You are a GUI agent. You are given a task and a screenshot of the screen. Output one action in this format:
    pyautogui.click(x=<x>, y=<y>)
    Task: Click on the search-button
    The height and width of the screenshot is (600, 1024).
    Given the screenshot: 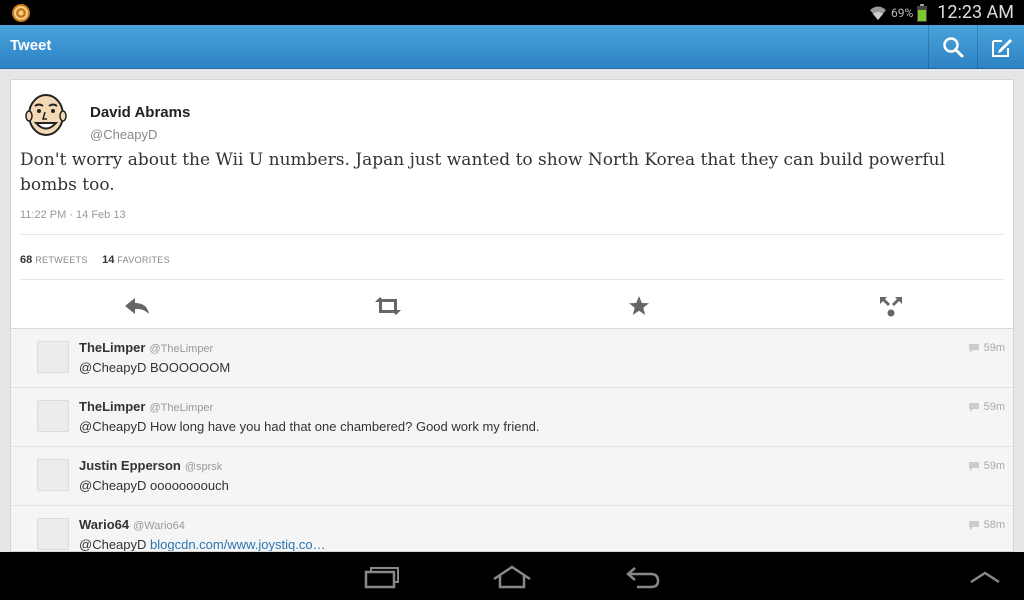 What is the action you would take?
    pyautogui.click(x=952, y=47)
    